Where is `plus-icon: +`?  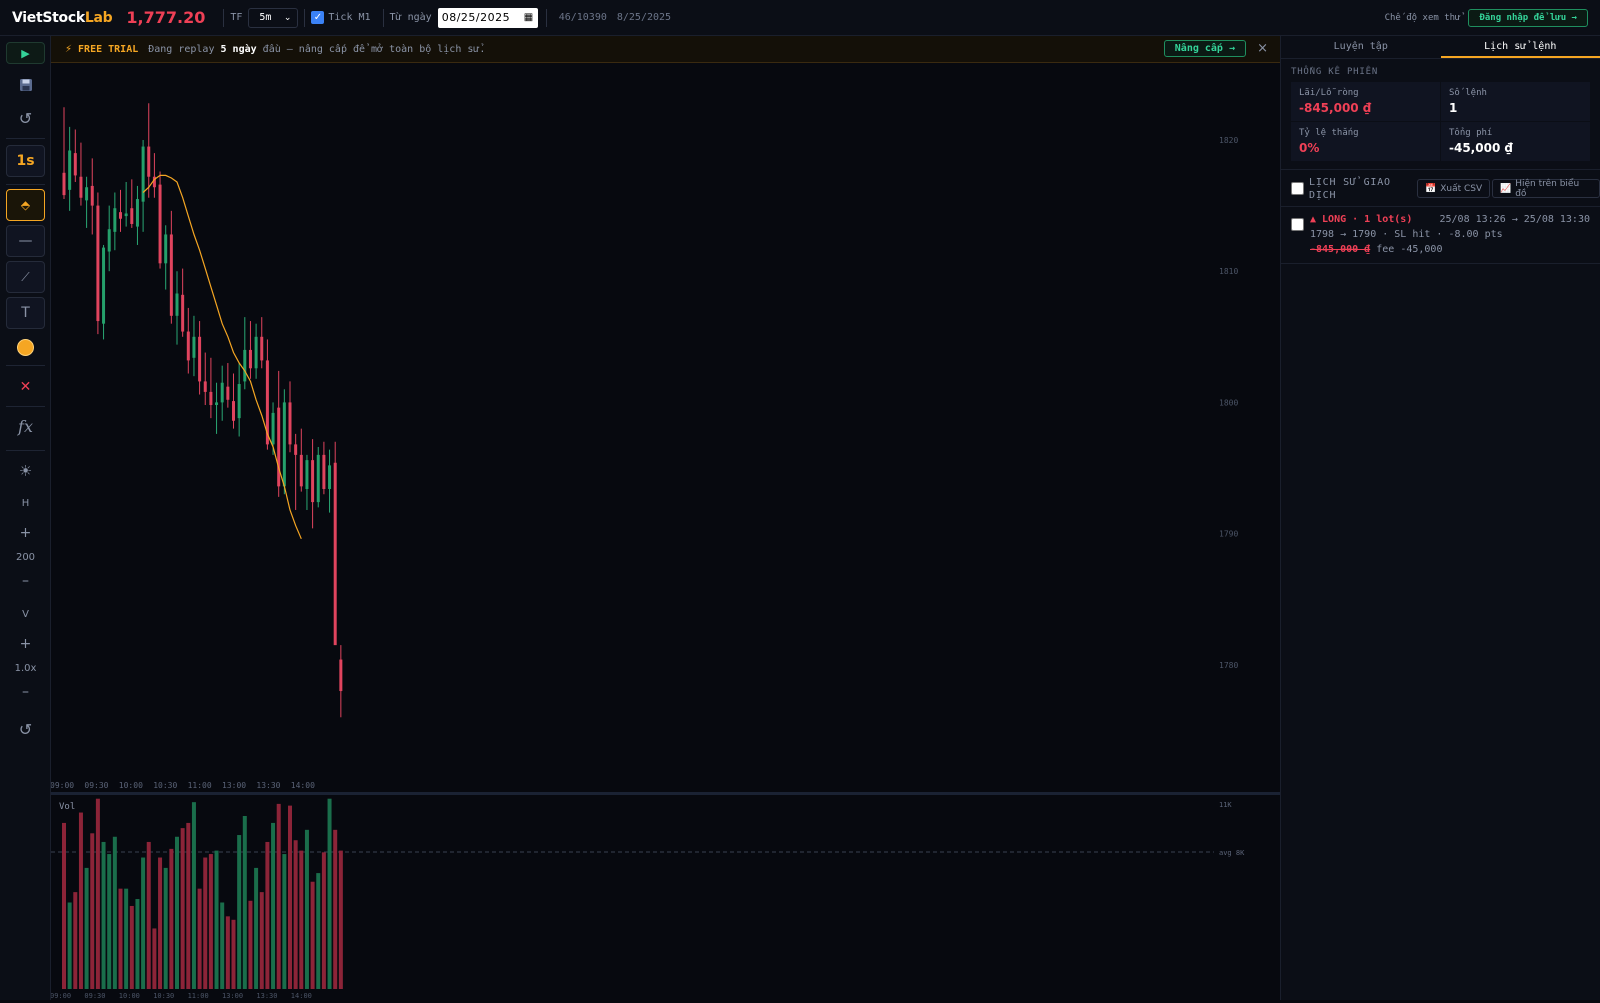
plus-icon: + is located at coordinates (26, 644).